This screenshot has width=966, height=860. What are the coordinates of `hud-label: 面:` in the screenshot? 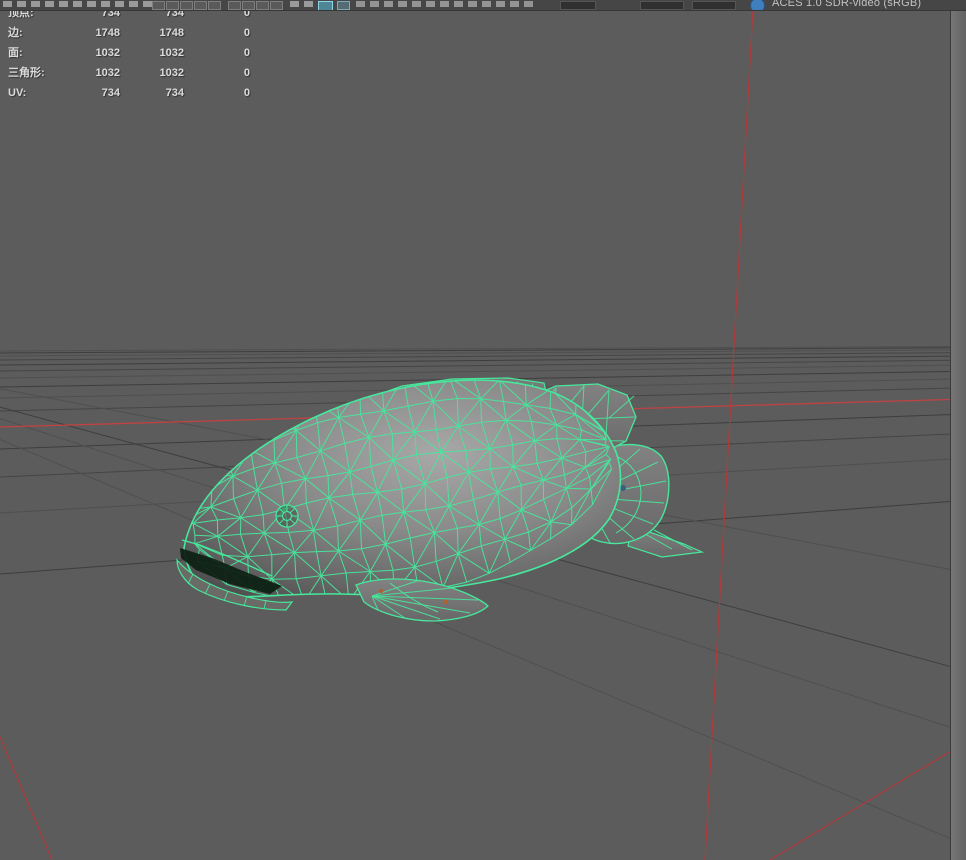 It's located at (15, 53).